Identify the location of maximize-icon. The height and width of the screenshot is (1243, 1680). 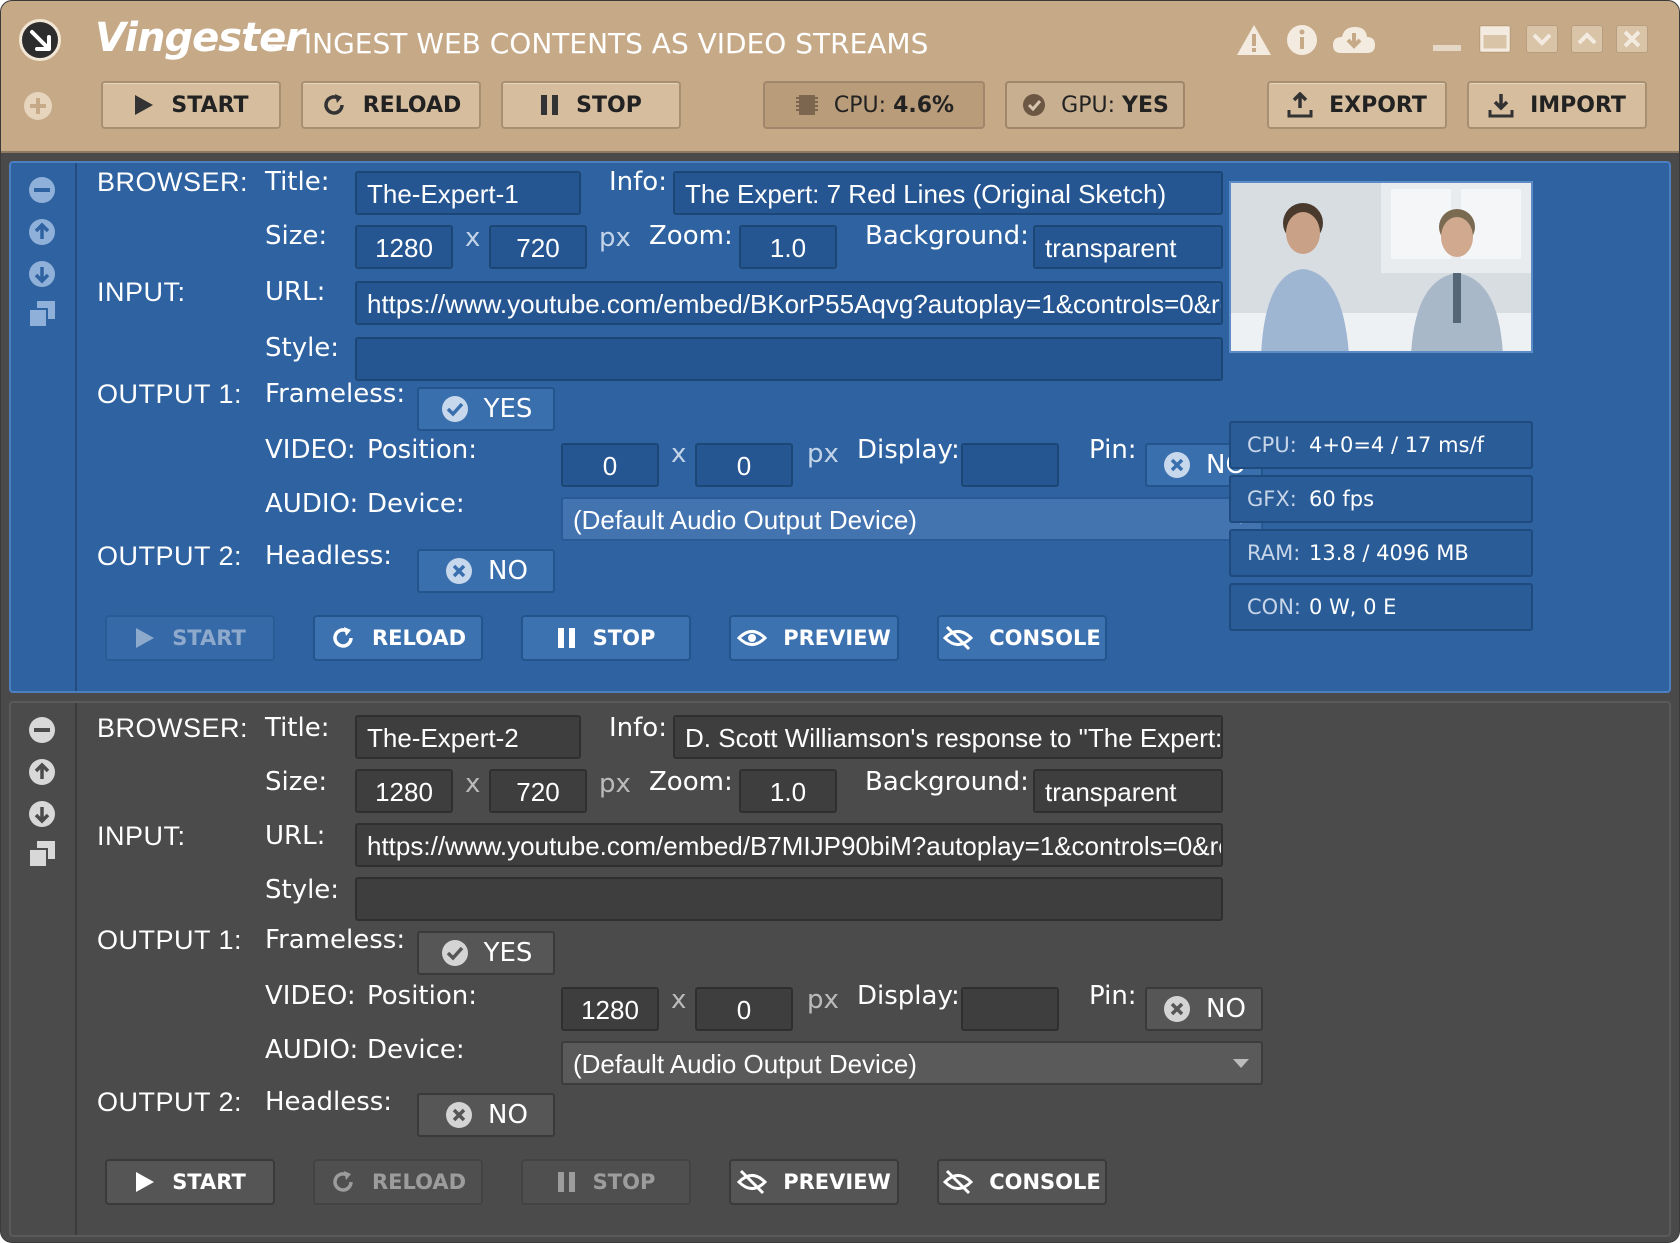
(1495, 39).